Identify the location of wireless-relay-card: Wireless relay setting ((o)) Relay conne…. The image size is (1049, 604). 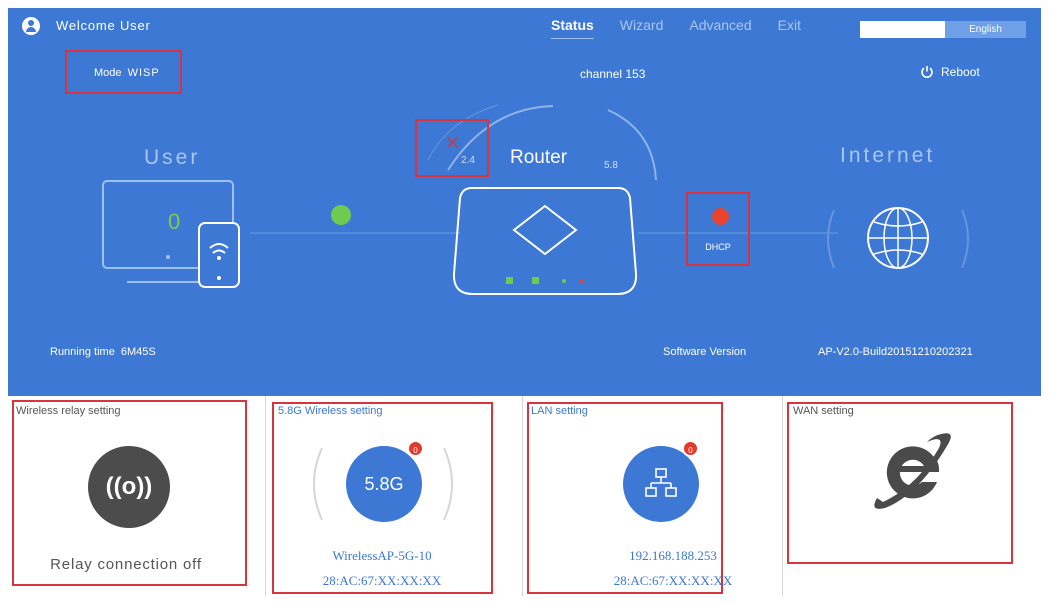
(135, 496).